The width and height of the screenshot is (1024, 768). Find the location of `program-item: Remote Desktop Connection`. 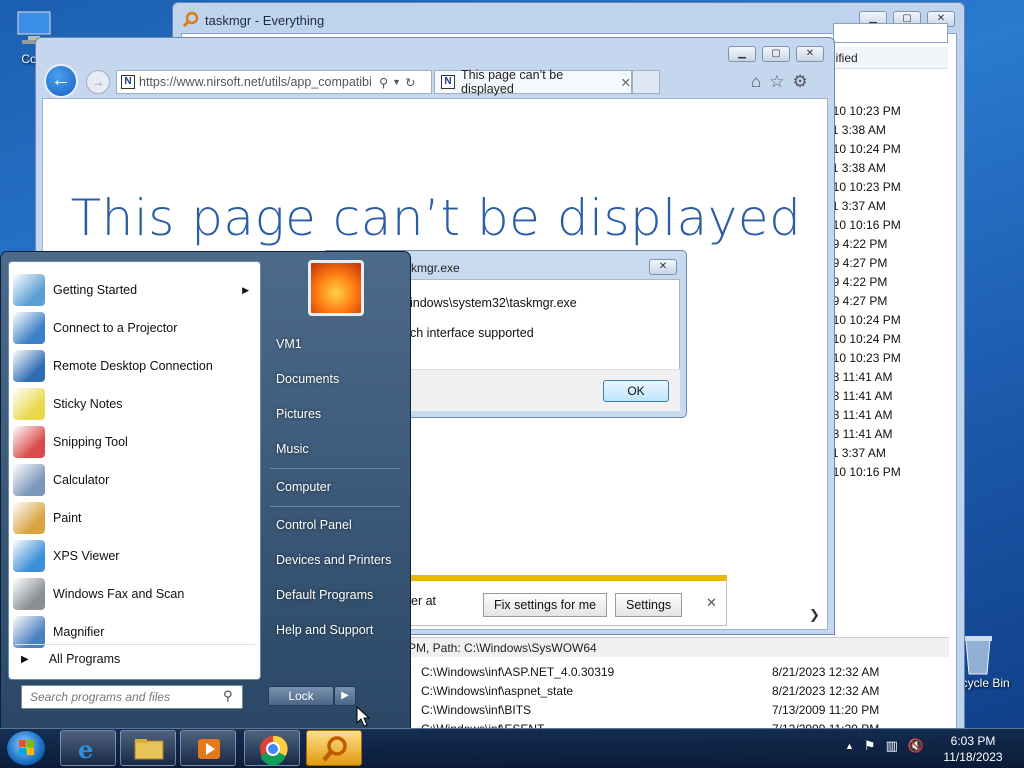

program-item: Remote Desktop Connection is located at coordinates (135, 366).